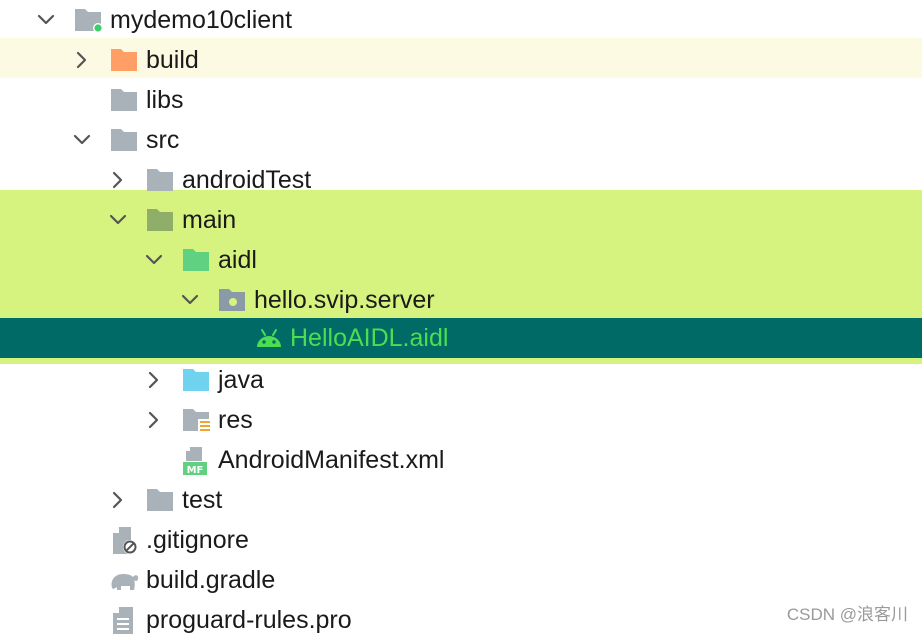  I want to click on watermark: CSDN @浪客川, so click(847, 614).